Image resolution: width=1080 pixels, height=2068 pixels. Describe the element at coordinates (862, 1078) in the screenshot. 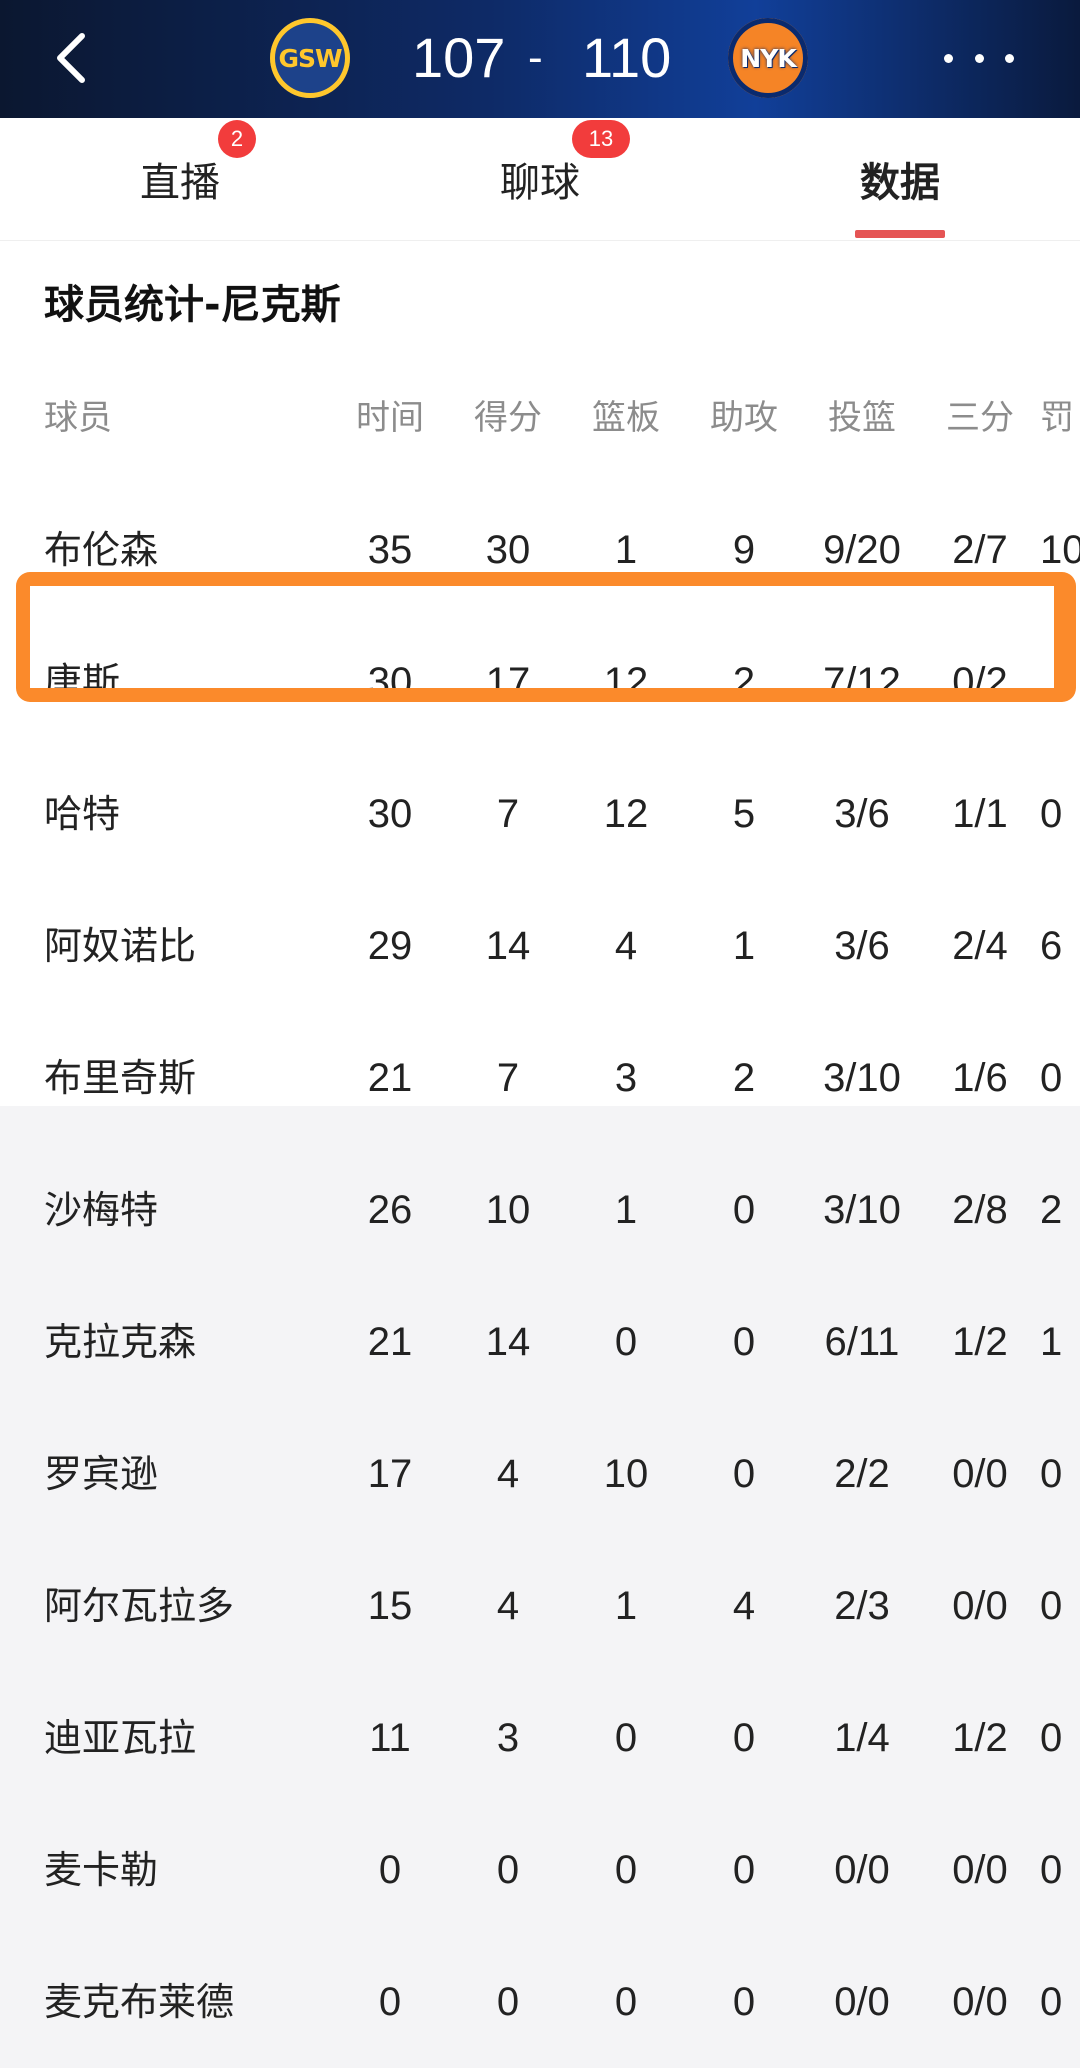

I see `stat-fg: 3/10` at that location.